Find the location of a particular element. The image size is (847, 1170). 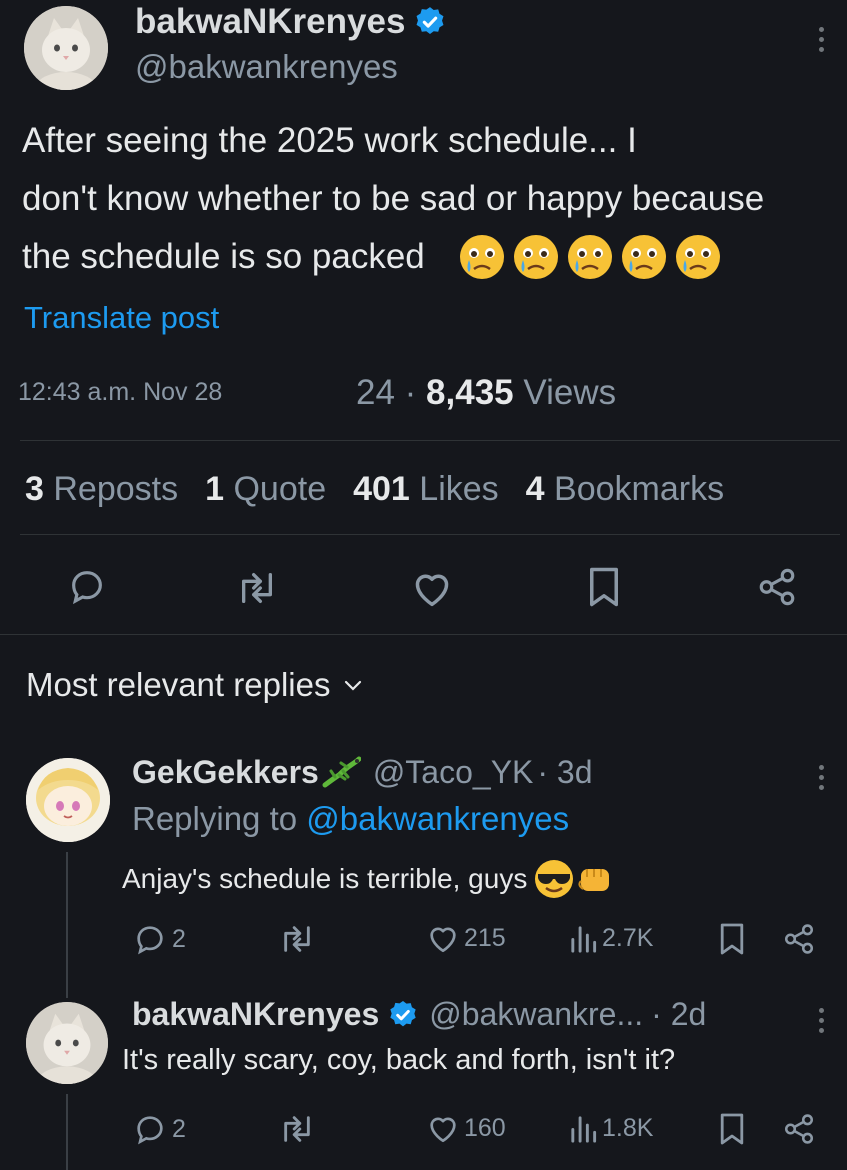

like-count: 160 is located at coordinates (485, 1127).